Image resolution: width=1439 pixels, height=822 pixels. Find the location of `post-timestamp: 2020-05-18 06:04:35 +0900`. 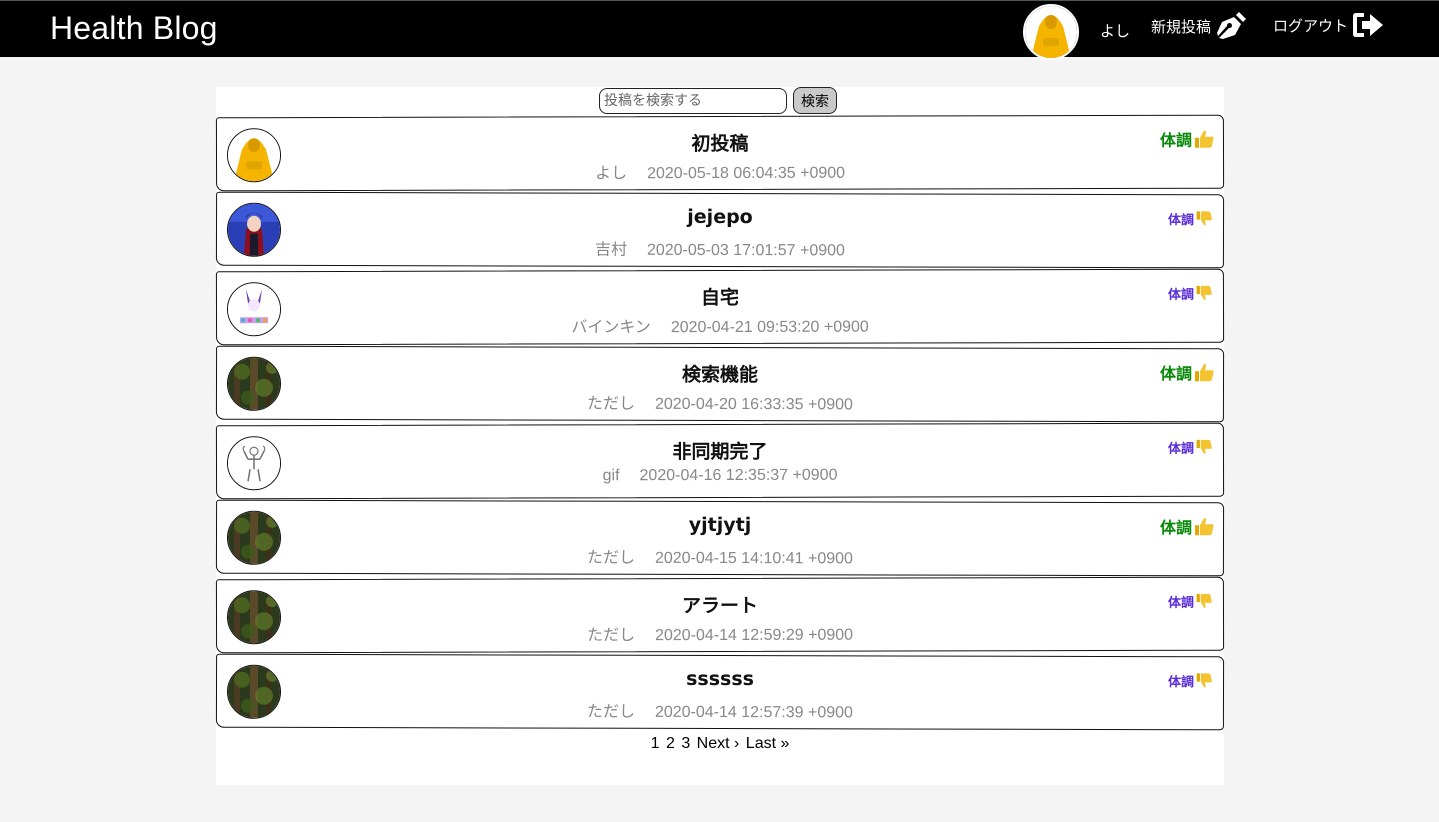

post-timestamp: 2020-05-18 06:04:35 +0900 is located at coordinates (746, 173).